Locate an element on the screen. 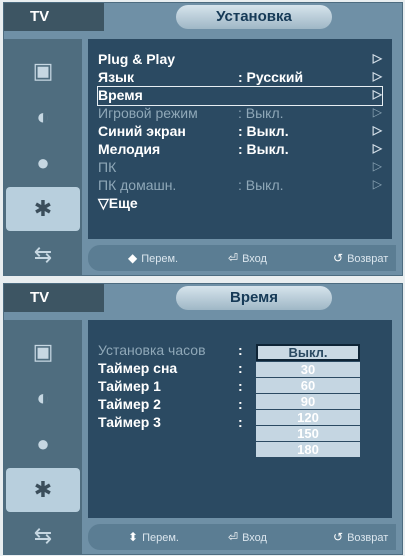  menu-item-pc-home: ПК домашн.: Выкл. ▷ is located at coordinates (240, 186).